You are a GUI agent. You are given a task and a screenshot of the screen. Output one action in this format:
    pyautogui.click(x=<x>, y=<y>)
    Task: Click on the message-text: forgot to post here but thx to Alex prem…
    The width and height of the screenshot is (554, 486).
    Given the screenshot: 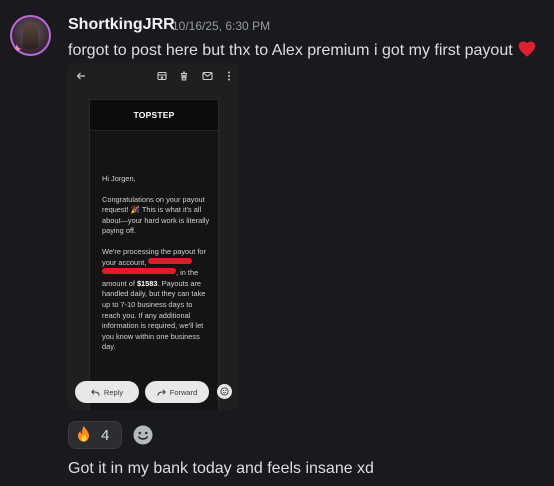 What is the action you would take?
    pyautogui.click(x=302, y=49)
    